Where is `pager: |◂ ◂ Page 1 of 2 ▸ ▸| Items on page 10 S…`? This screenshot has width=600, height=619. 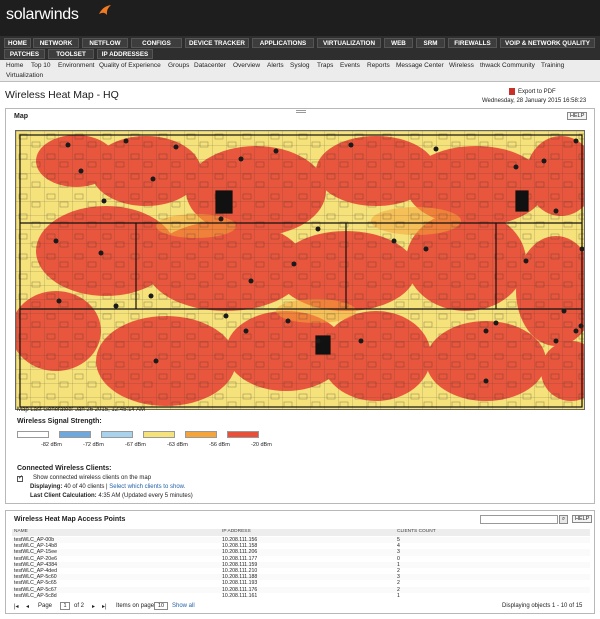
pager: |◂ ◂ Page 1 of 2 ▸ ▸| Items on page 10 S… is located at coordinates (301, 607).